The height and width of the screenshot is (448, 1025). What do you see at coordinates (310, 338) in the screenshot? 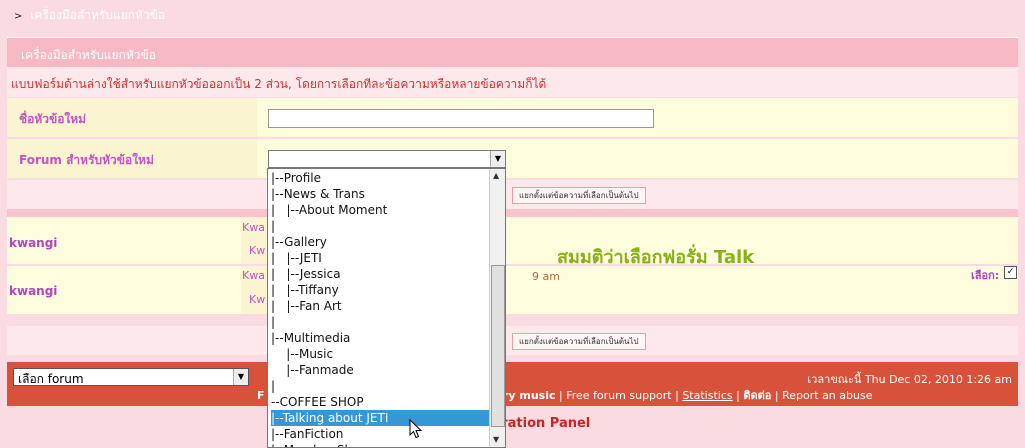
I see `dropdown-option: |--Multimedia` at bounding box center [310, 338].